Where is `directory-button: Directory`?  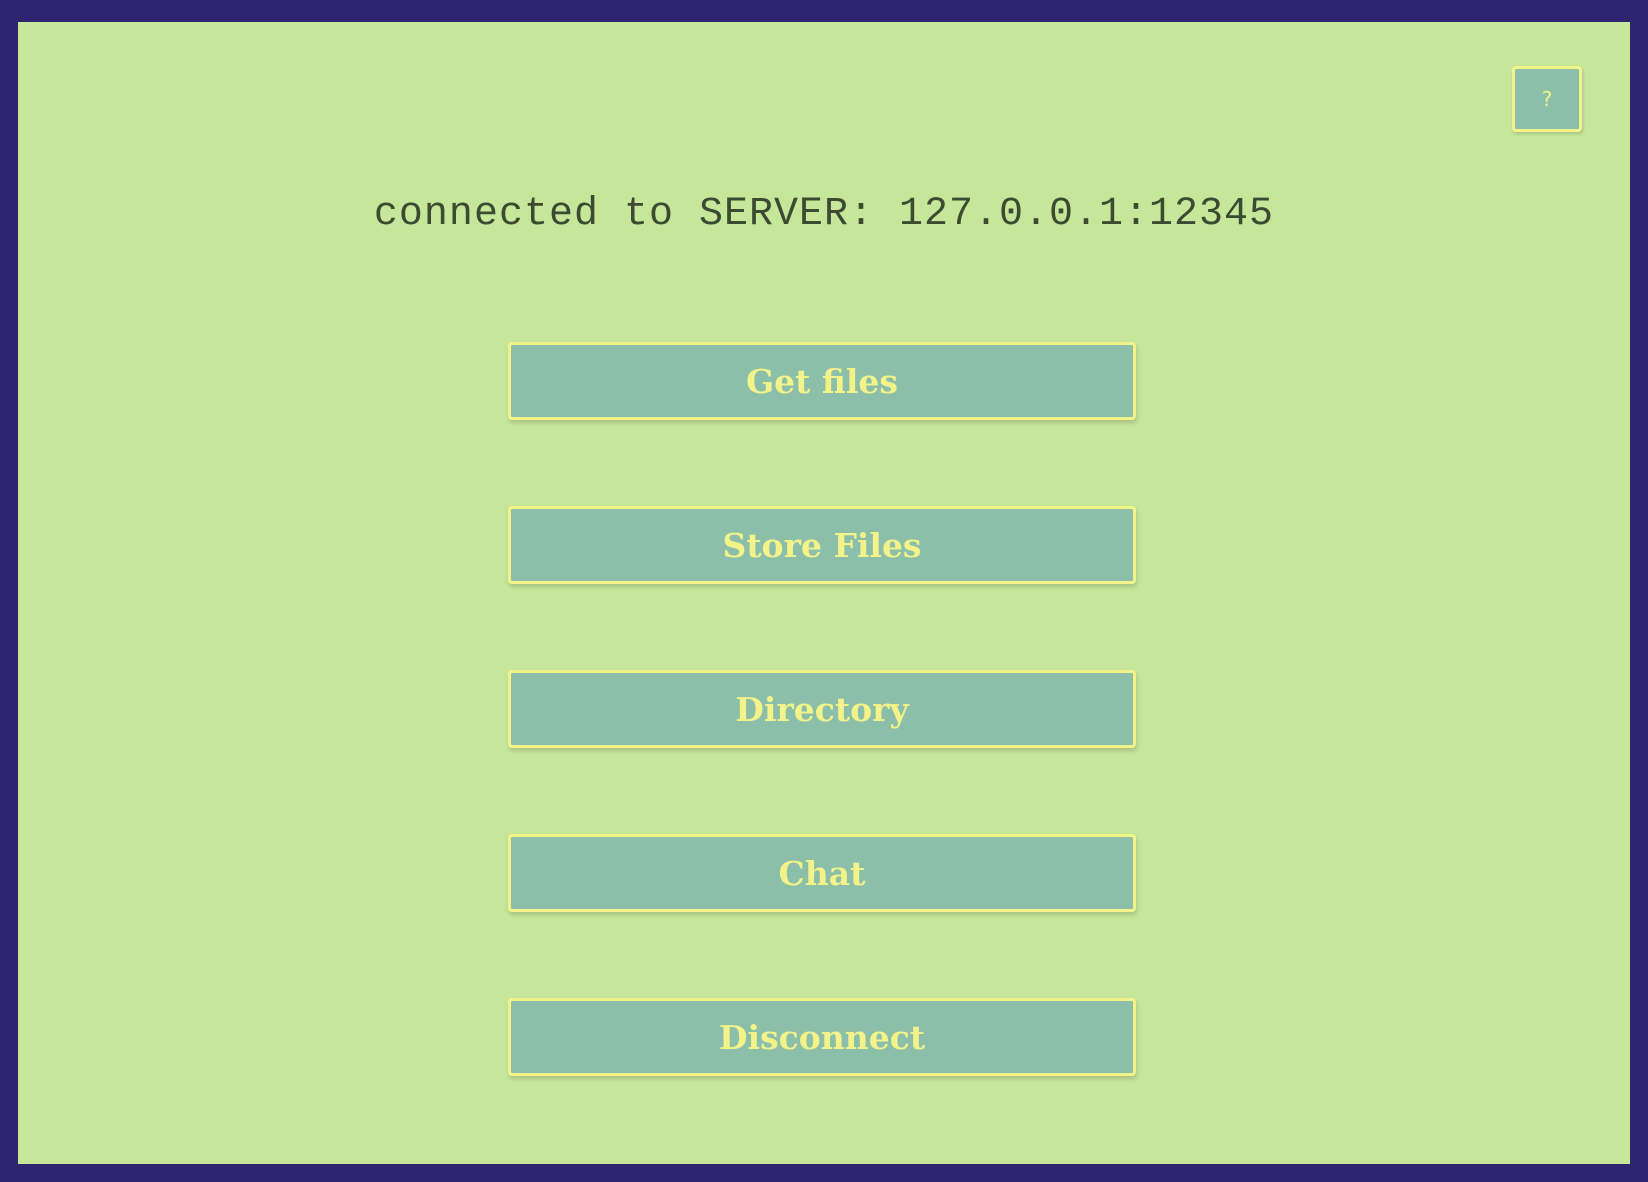 directory-button: Directory is located at coordinates (822, 709).